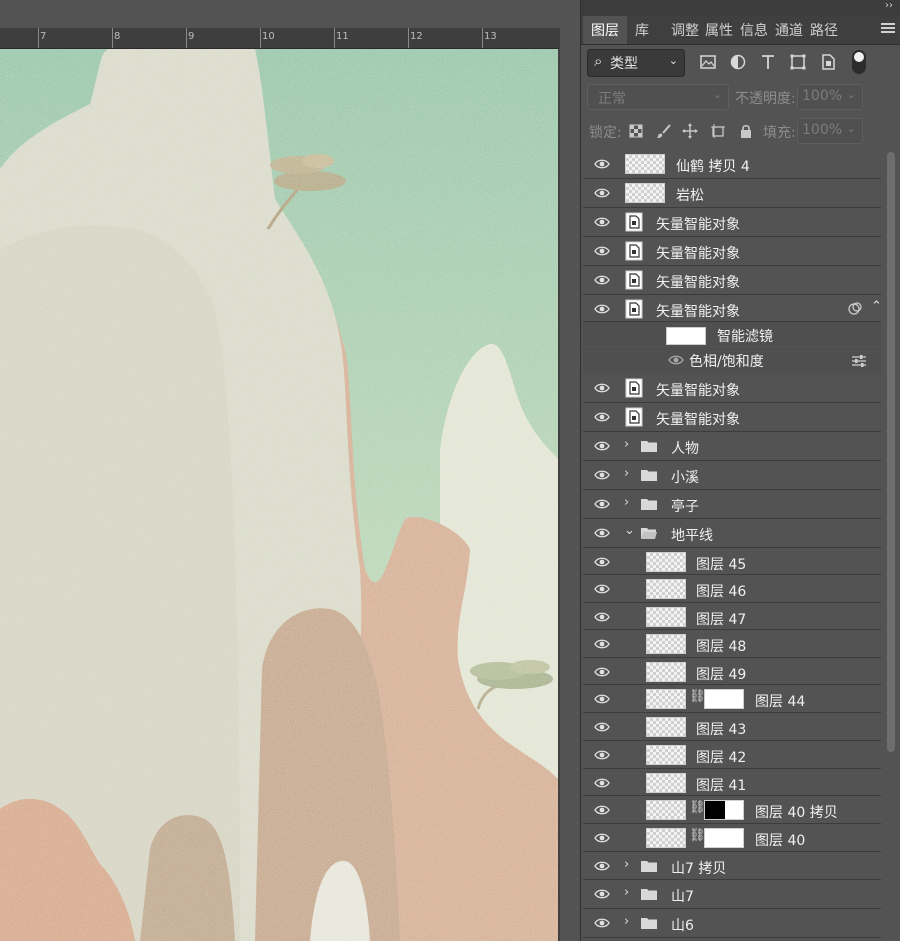 The image size is (900, 941). Describe the element at coordinates (629, 530) in the screenshot. I see `chevron-down-icon: ⌄` at that location.